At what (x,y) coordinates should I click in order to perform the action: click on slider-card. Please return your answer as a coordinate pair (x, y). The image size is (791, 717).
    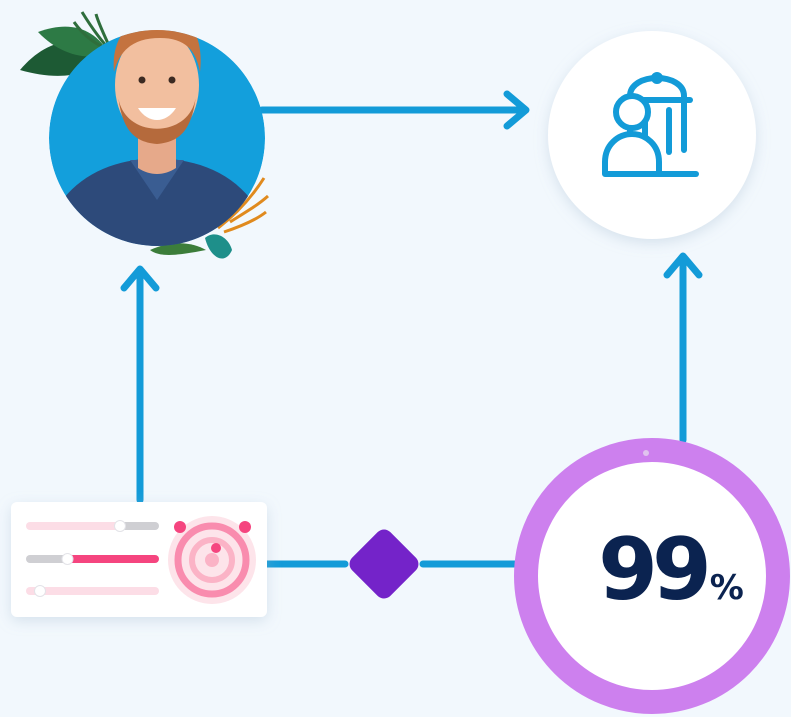
    Looking at the image, I should click on (139, 559).